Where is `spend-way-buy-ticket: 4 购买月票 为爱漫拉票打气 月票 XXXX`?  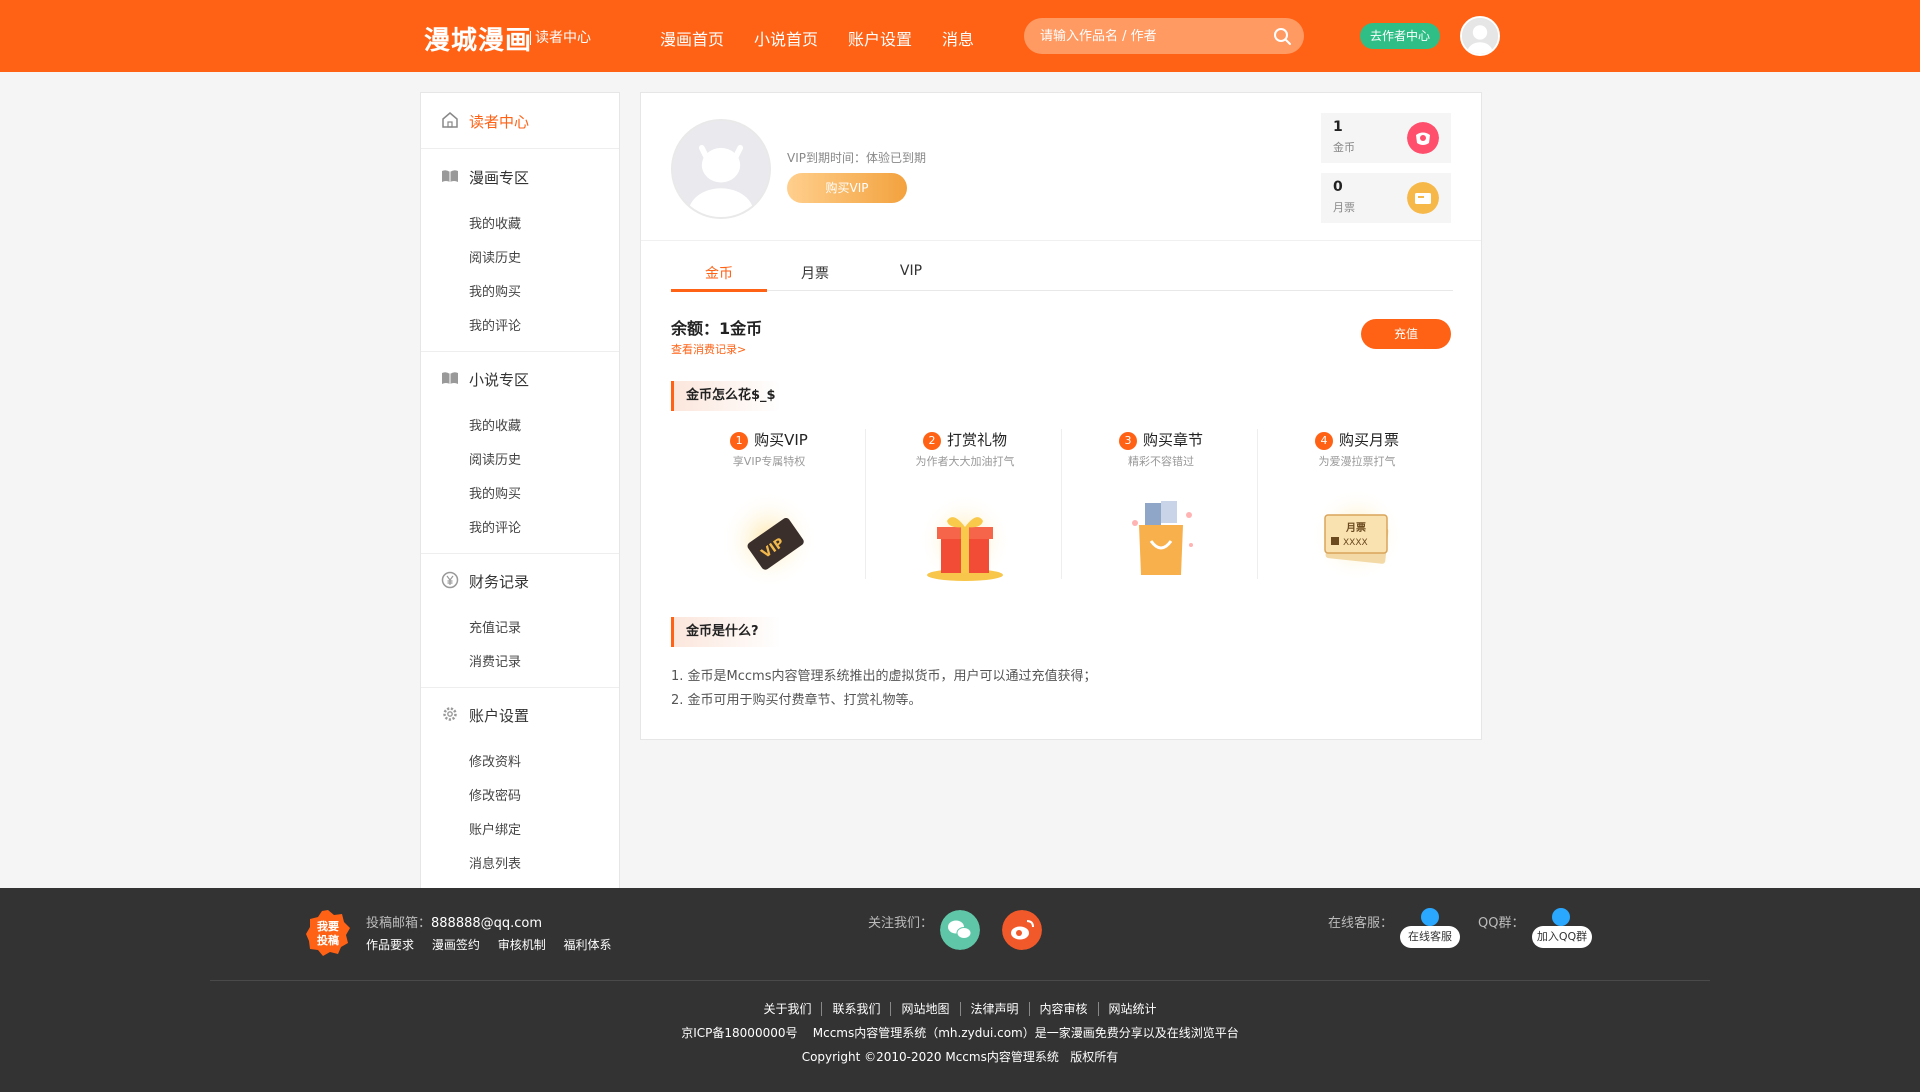 spend-way-buy-ticket: 4 购买月票 为爱漫拉票打气 月票 XXXX is located at coordinates (1357, 508).